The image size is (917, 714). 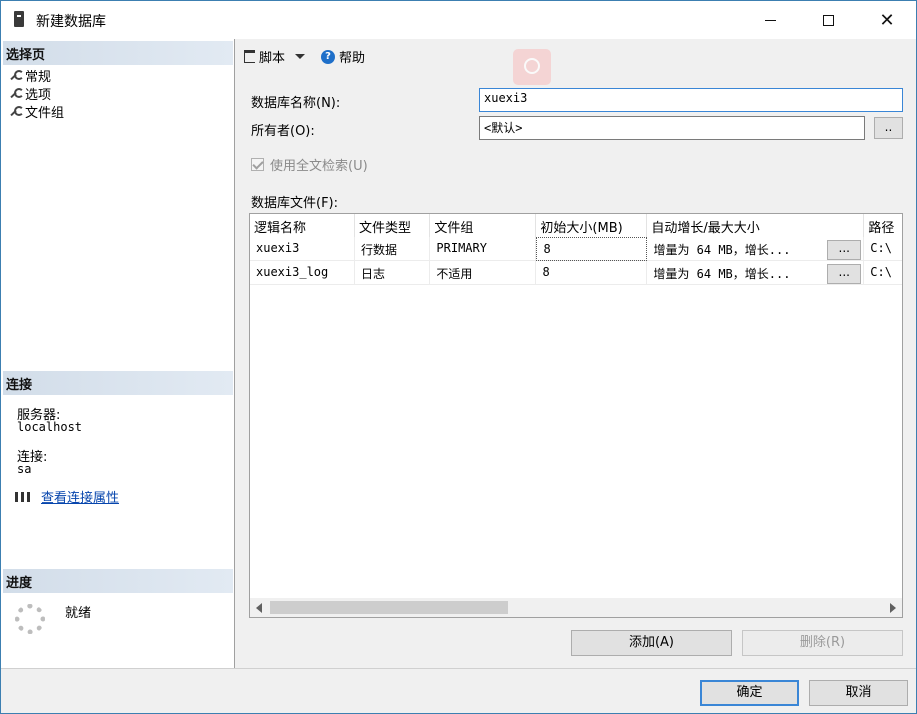 I want to click on column-header: 文件组, so click(x=483, y=225).